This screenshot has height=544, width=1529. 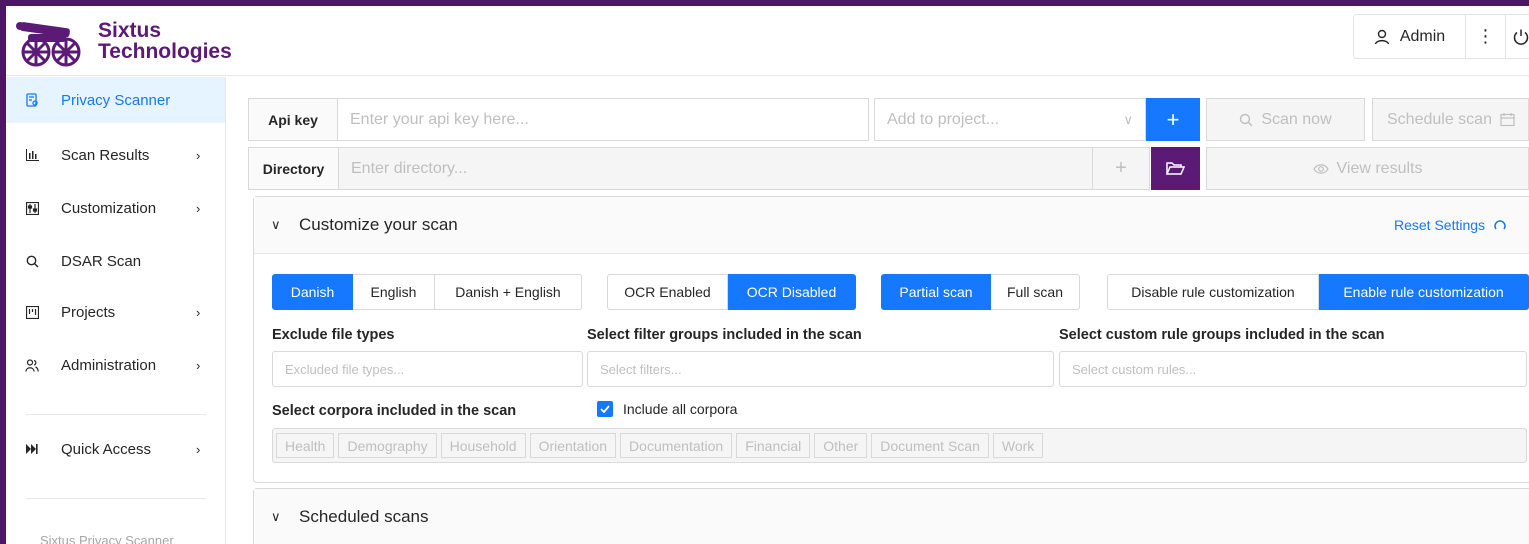 I want to click on sidebar-item-projects: Projects ›, so click(x=115, y=312).